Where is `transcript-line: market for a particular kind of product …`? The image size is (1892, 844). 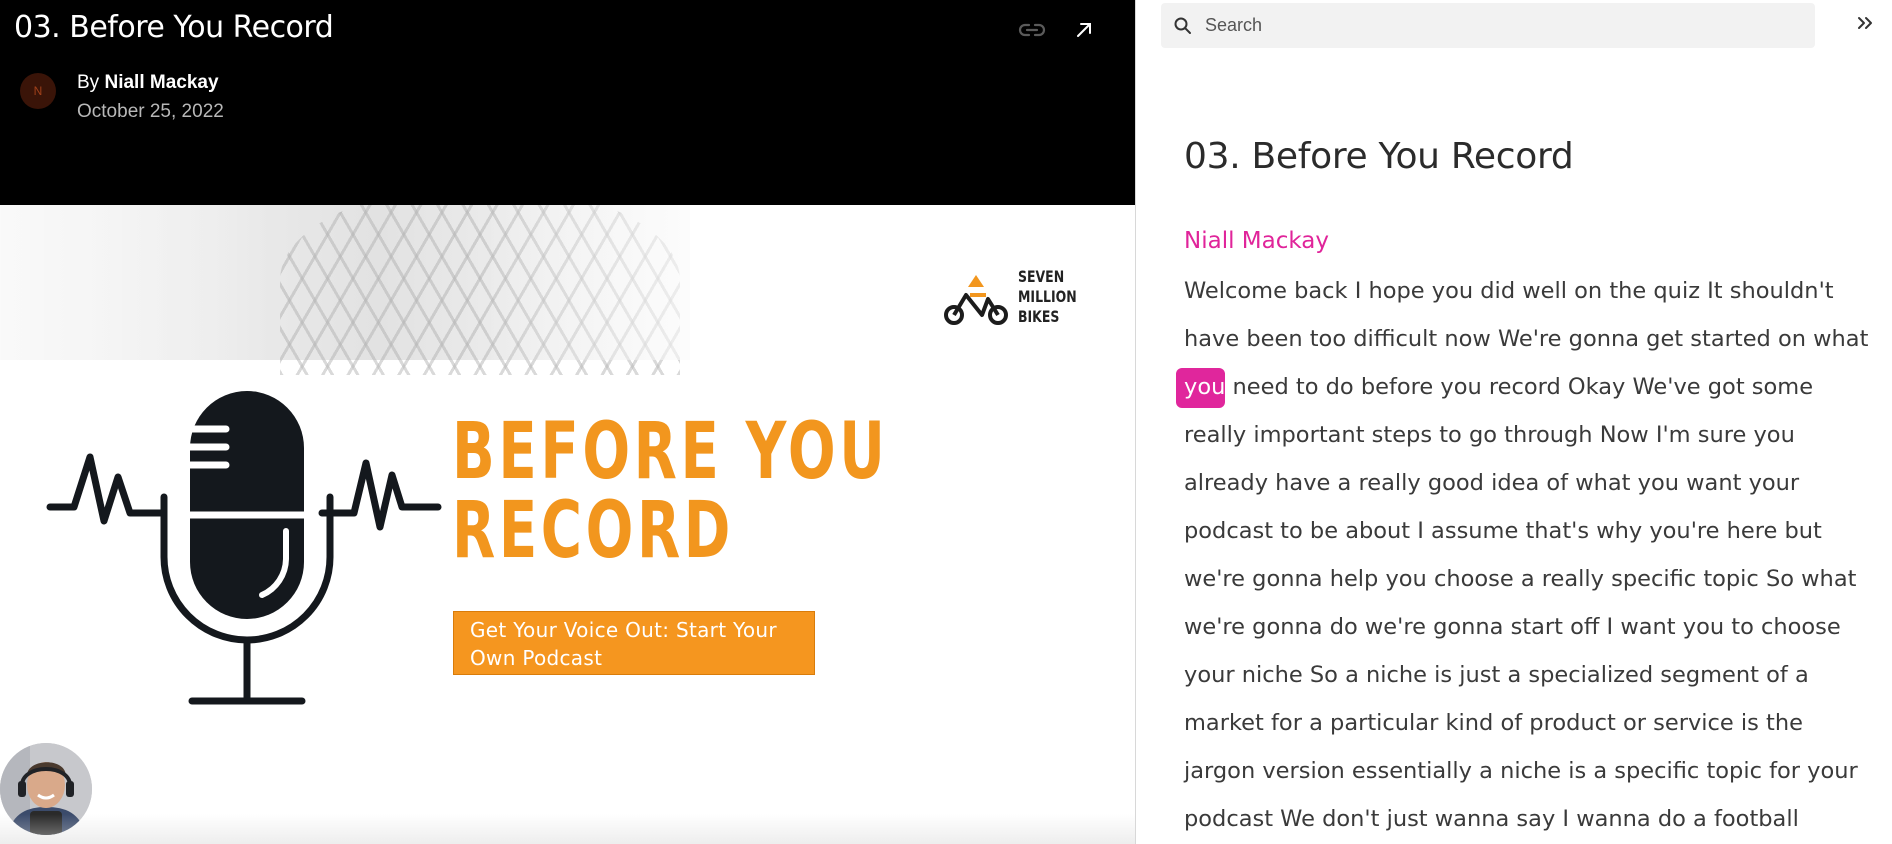 transcript-line: market for a particular kind of product … is located at coordinates (1534, 723).